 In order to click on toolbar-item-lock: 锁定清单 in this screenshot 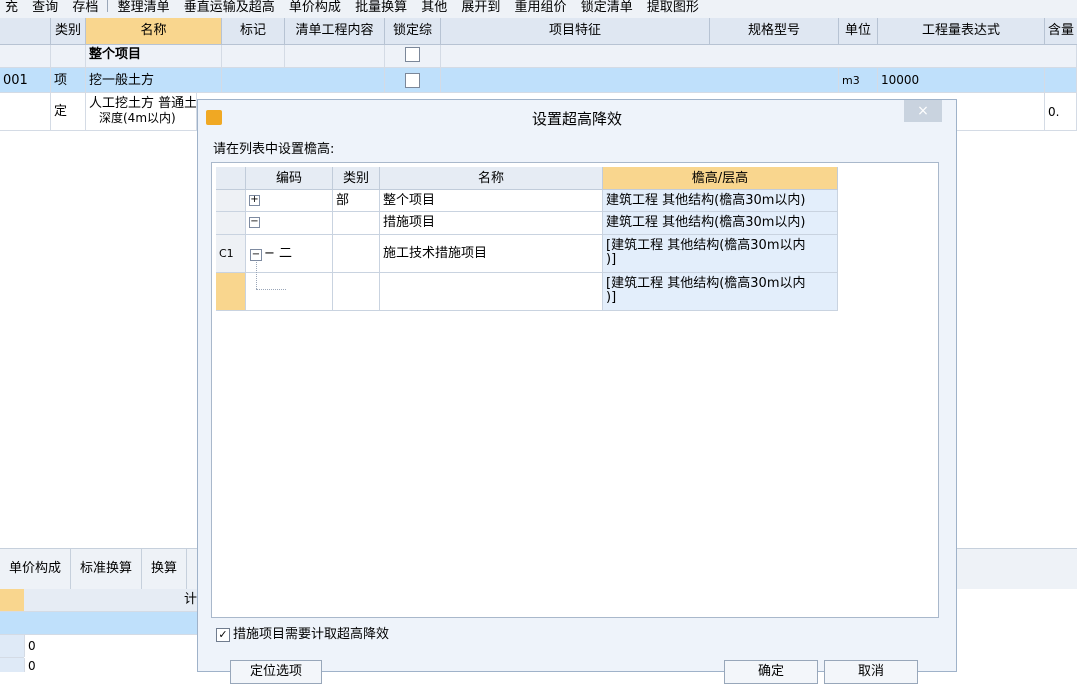, I will do `click(607, 8)`.